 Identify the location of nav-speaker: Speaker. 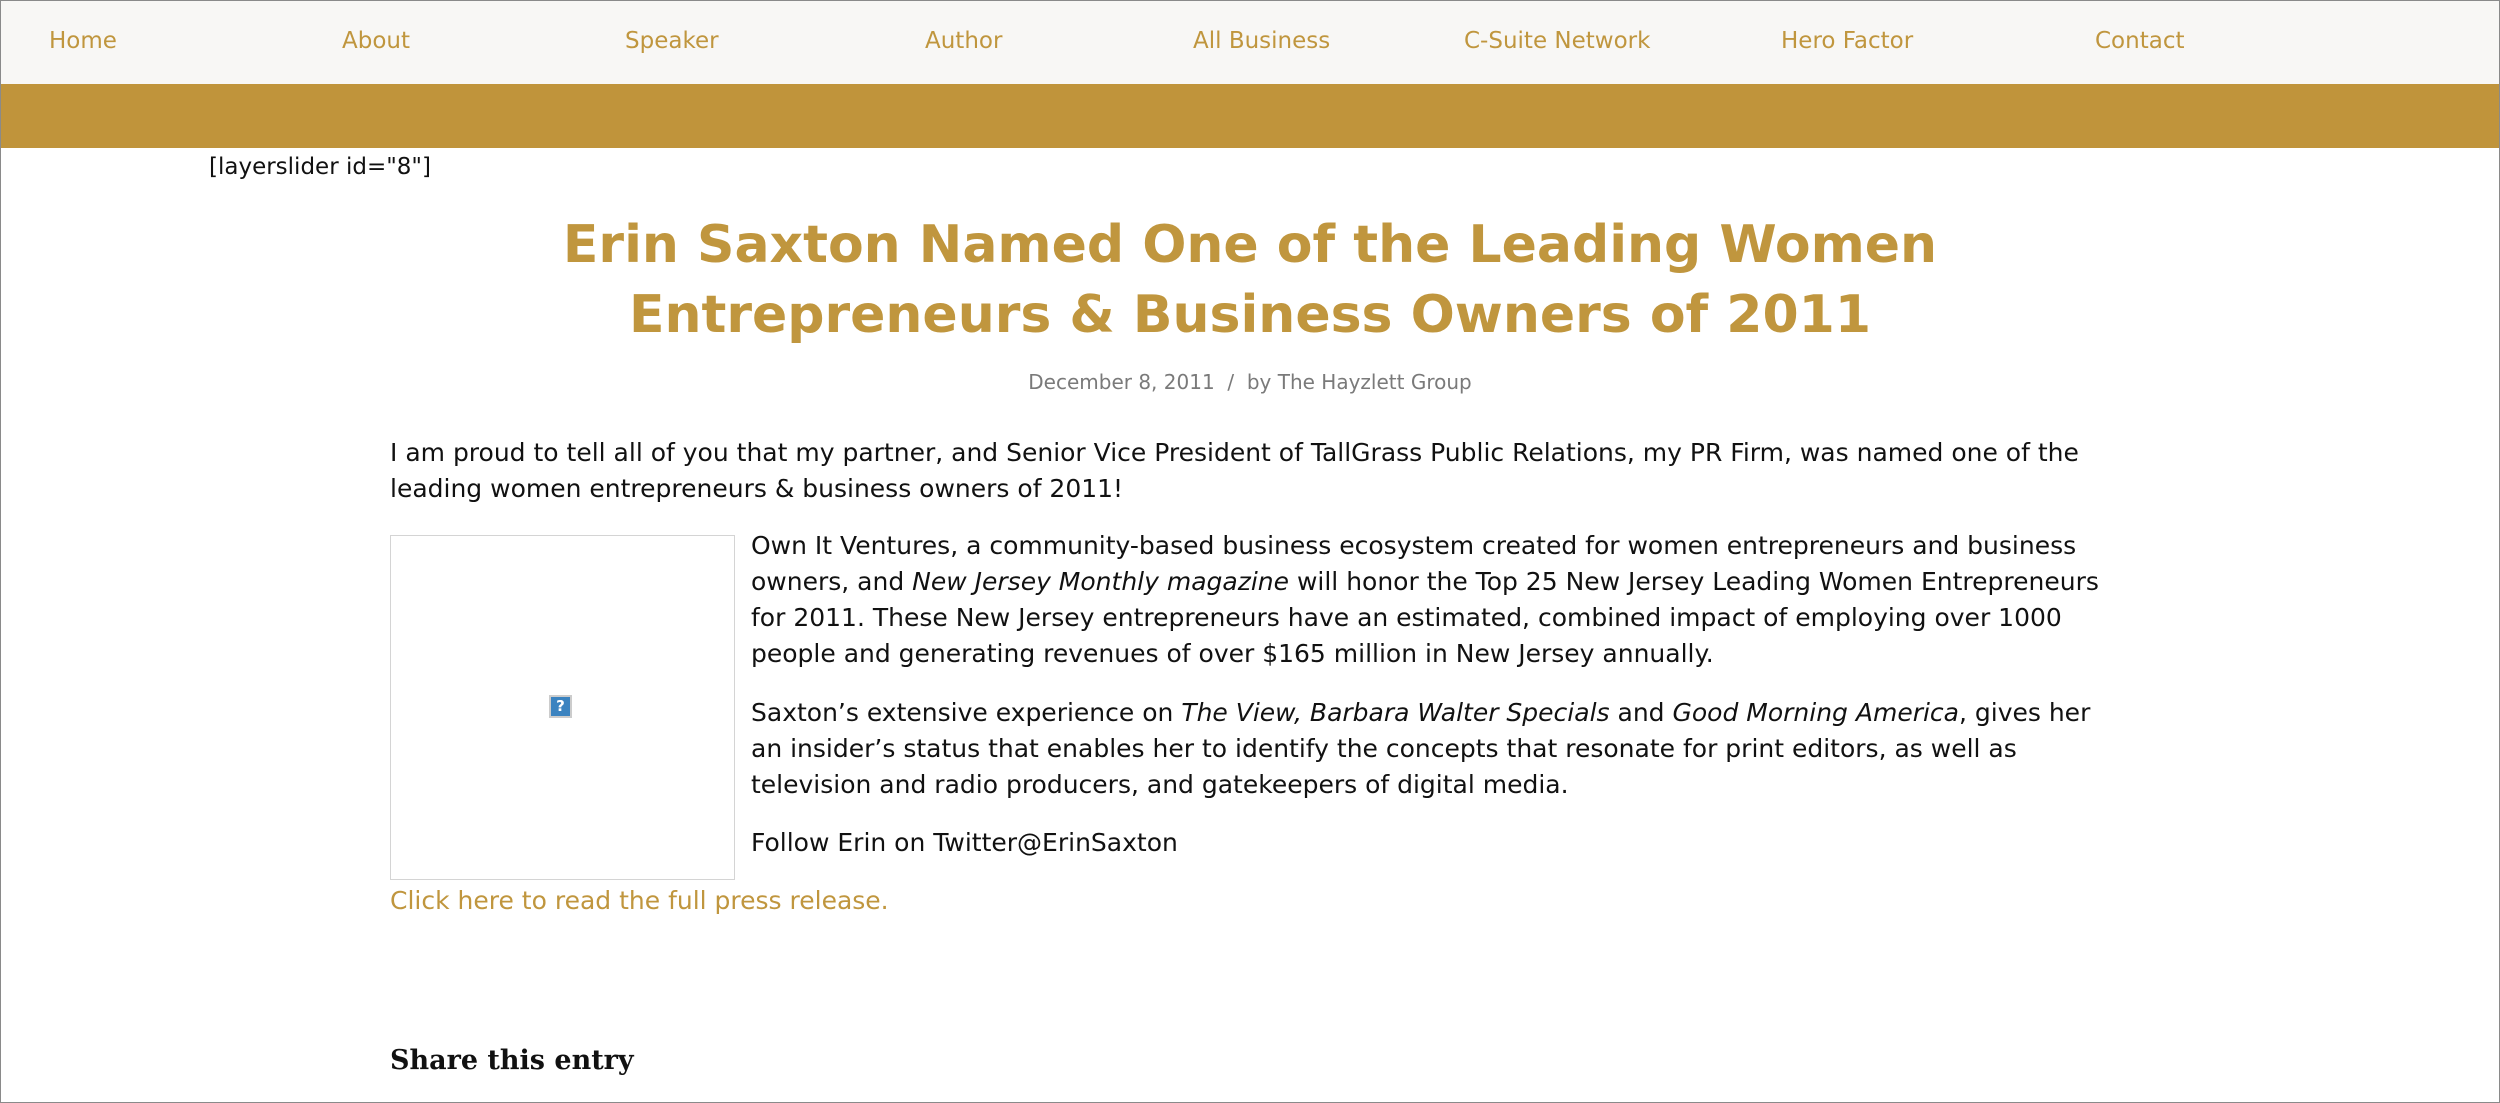
(672, 41).